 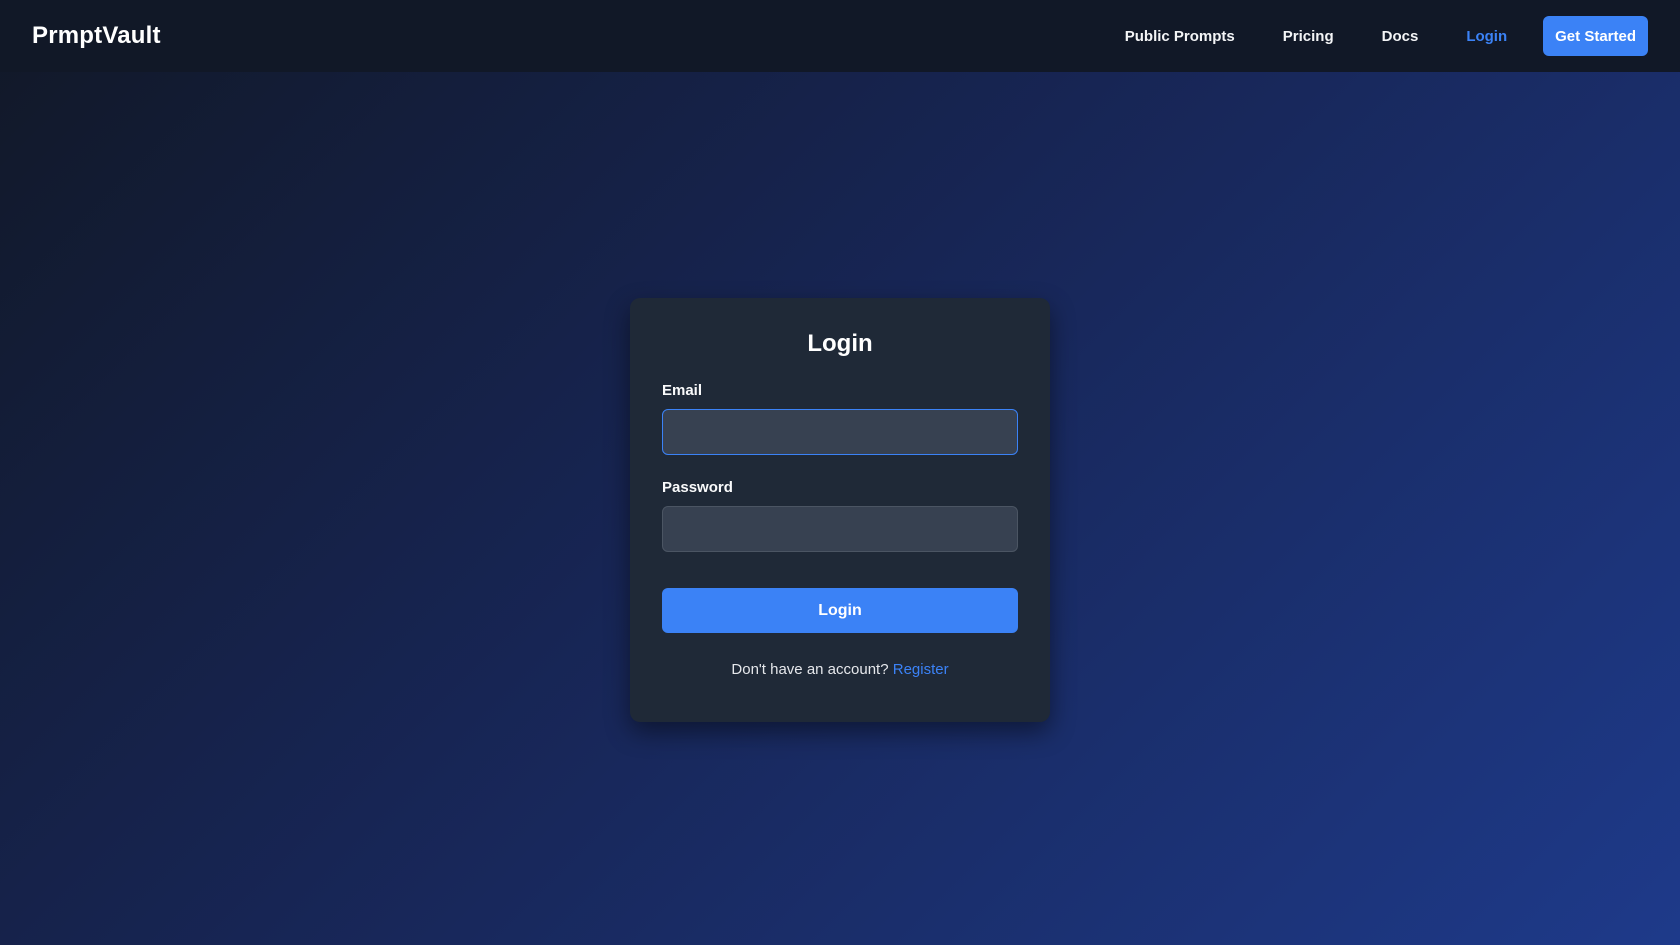 I want to click on register-prompt-text: Don't have an account?, so click(x=810, y=669).